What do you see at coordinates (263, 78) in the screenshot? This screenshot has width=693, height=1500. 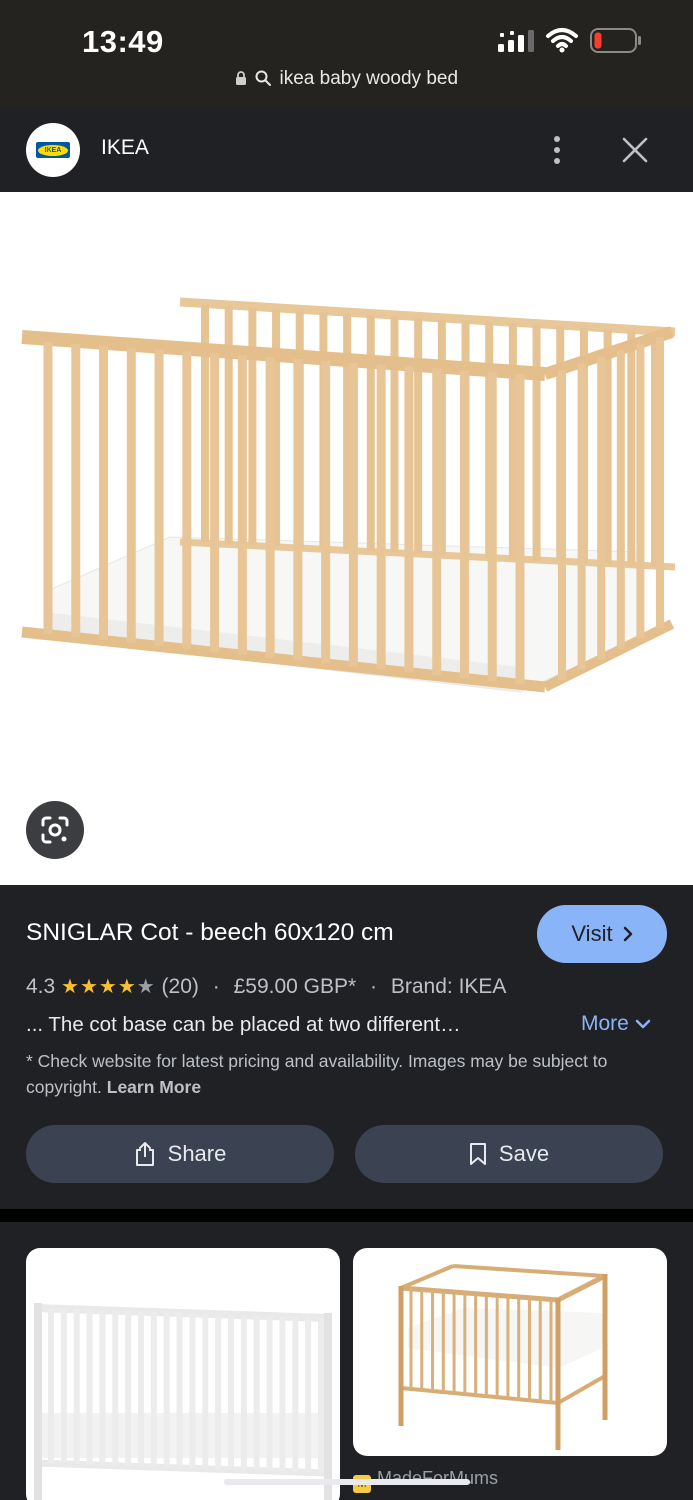 I see `search-icon` at bounding box center [263, 78].